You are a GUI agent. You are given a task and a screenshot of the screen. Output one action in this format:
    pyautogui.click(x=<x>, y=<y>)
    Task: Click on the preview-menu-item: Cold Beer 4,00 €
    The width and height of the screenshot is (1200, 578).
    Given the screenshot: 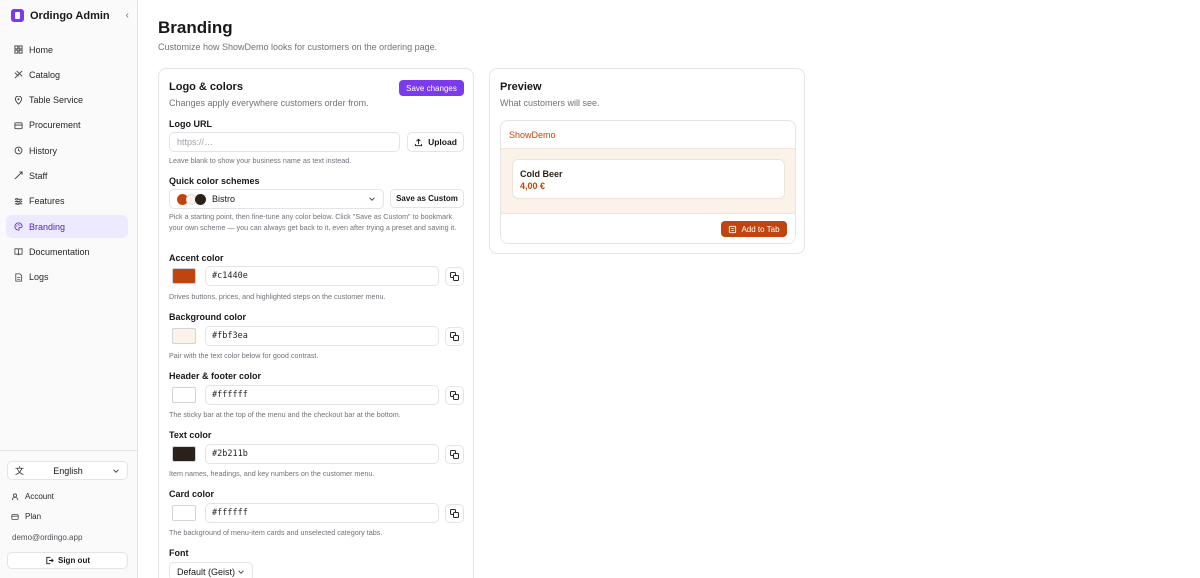 What is the action you would take?
    pyautogui.click(x=648, y=179)
    